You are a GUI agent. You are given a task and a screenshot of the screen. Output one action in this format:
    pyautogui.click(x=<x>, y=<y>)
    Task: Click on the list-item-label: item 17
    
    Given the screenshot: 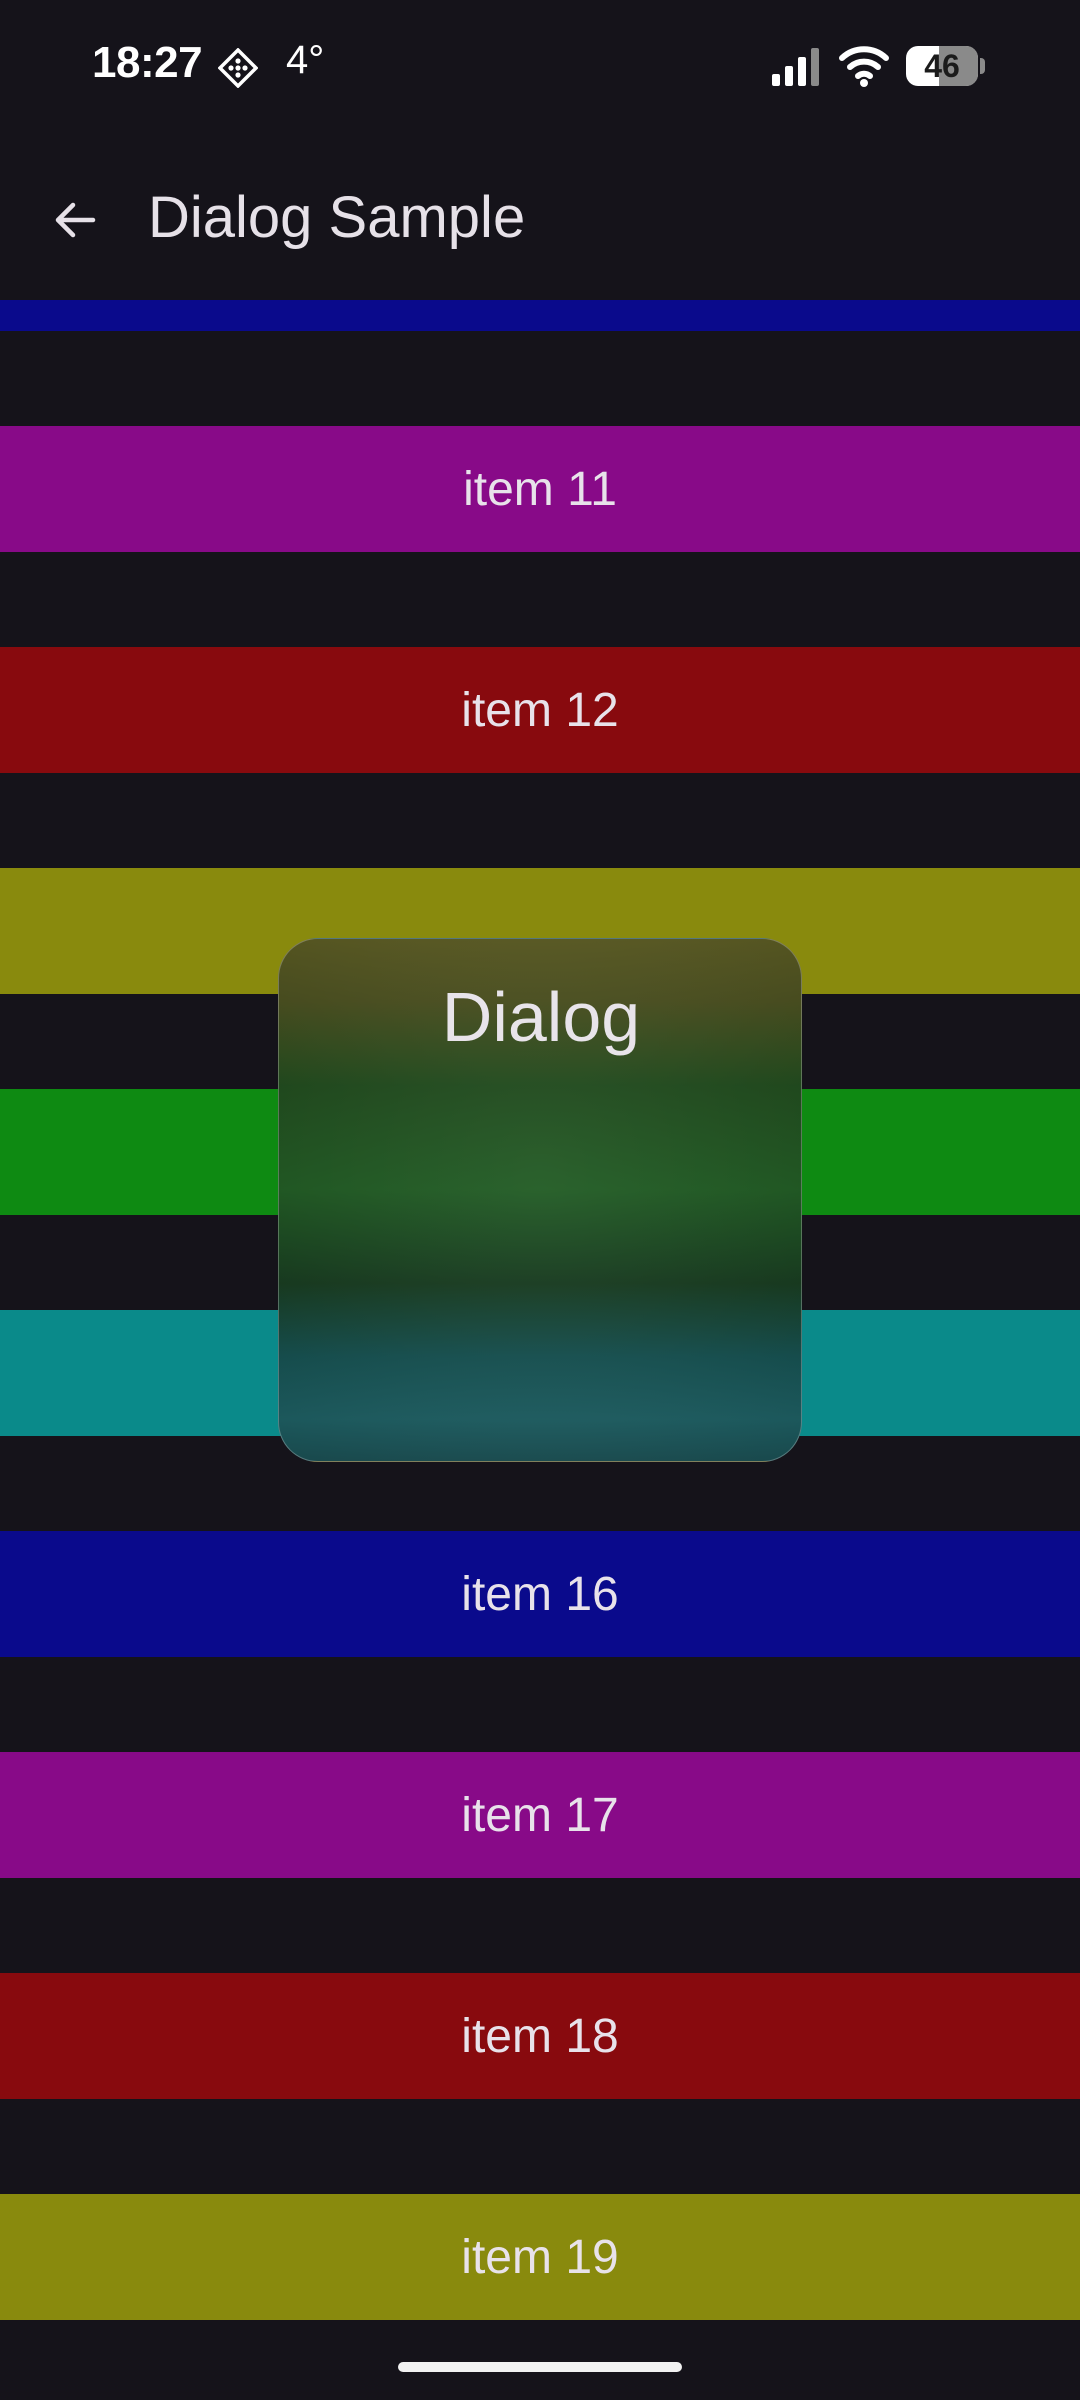 What is the action you would take?
    pyautogui.click(x=540, y=1815)
    